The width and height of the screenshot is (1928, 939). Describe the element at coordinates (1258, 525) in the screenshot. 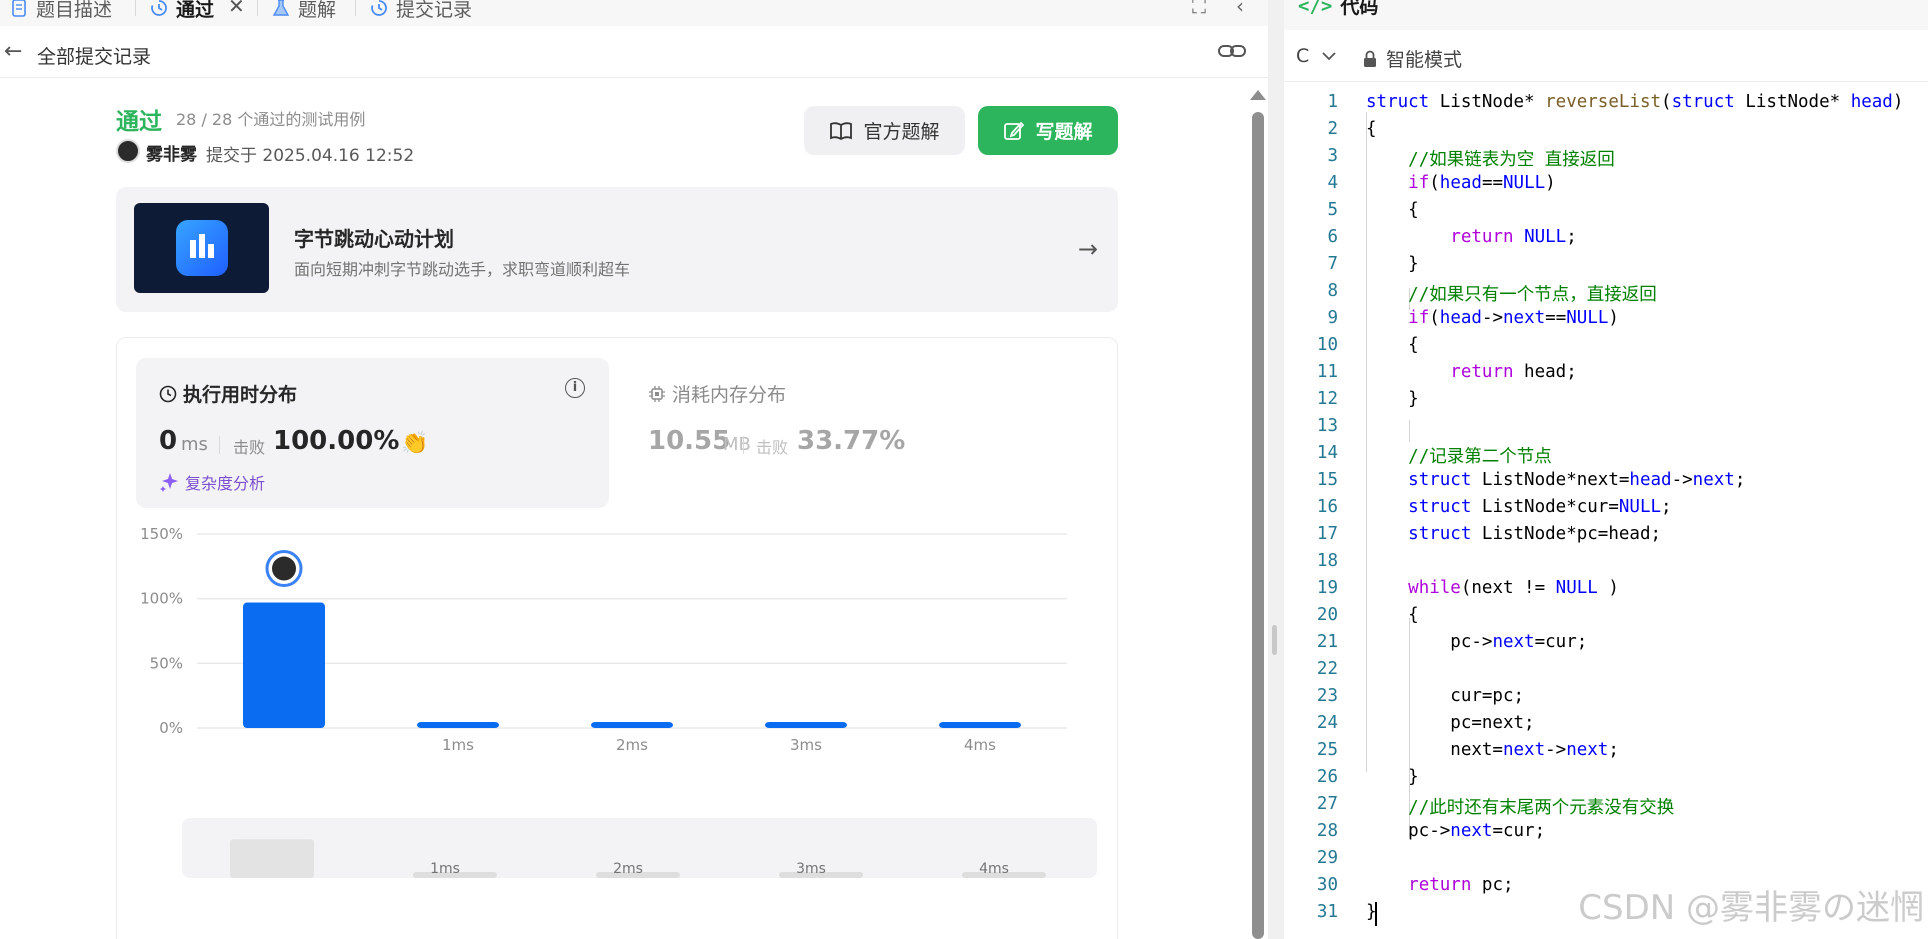

I see `scrollbar` at that location.